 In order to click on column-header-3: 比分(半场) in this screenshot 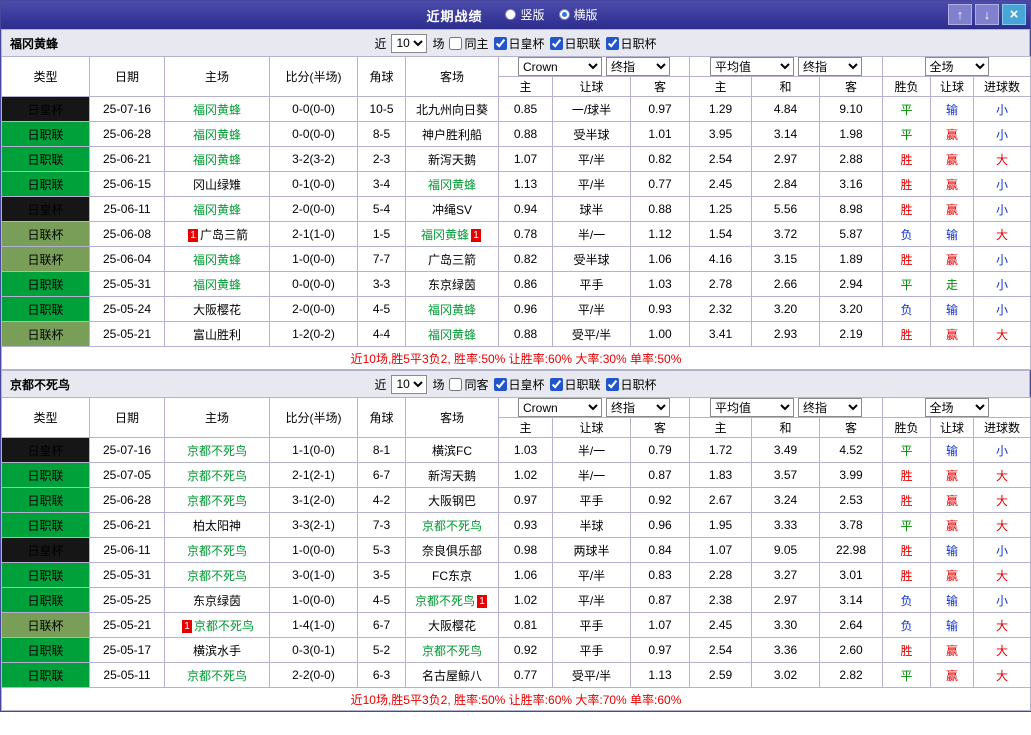, I will do `click(313, 417)`.